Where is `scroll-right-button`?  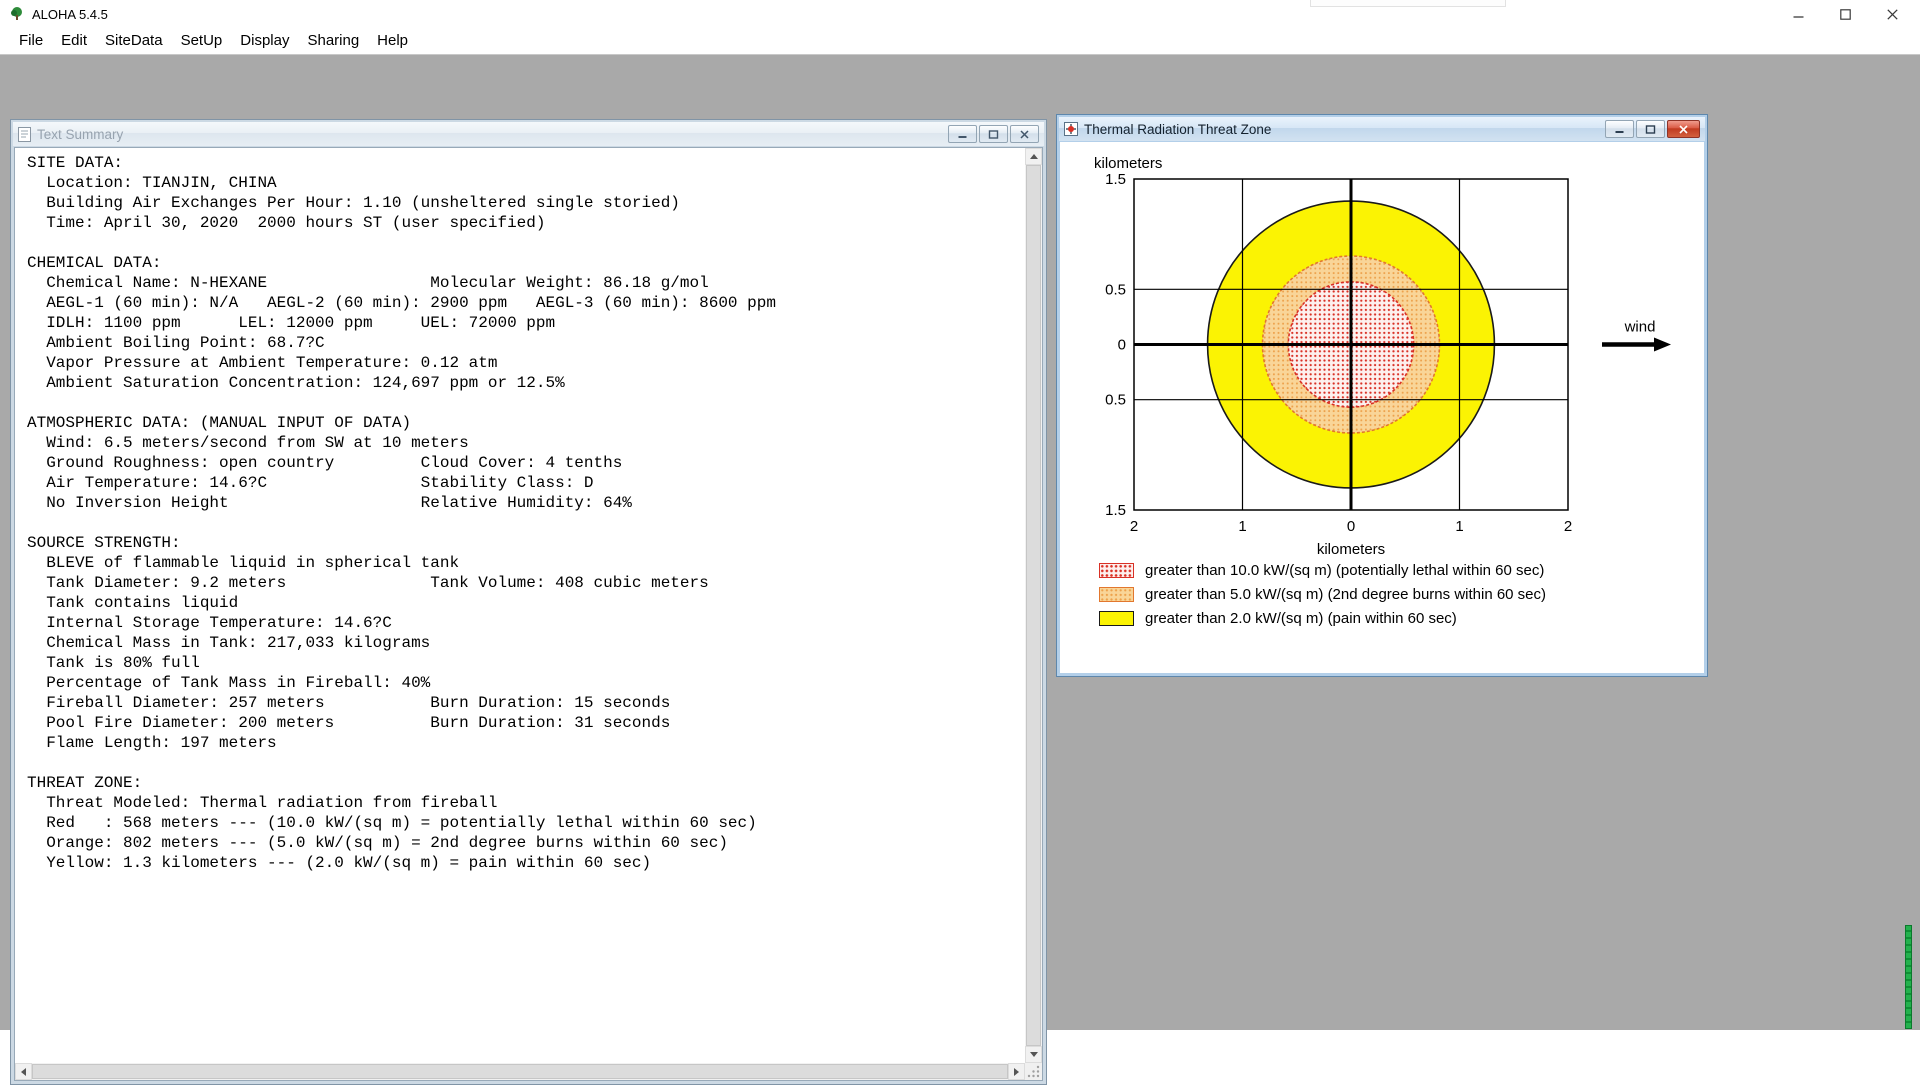 scroll-right-button is located at coordinates (1016, 1071).